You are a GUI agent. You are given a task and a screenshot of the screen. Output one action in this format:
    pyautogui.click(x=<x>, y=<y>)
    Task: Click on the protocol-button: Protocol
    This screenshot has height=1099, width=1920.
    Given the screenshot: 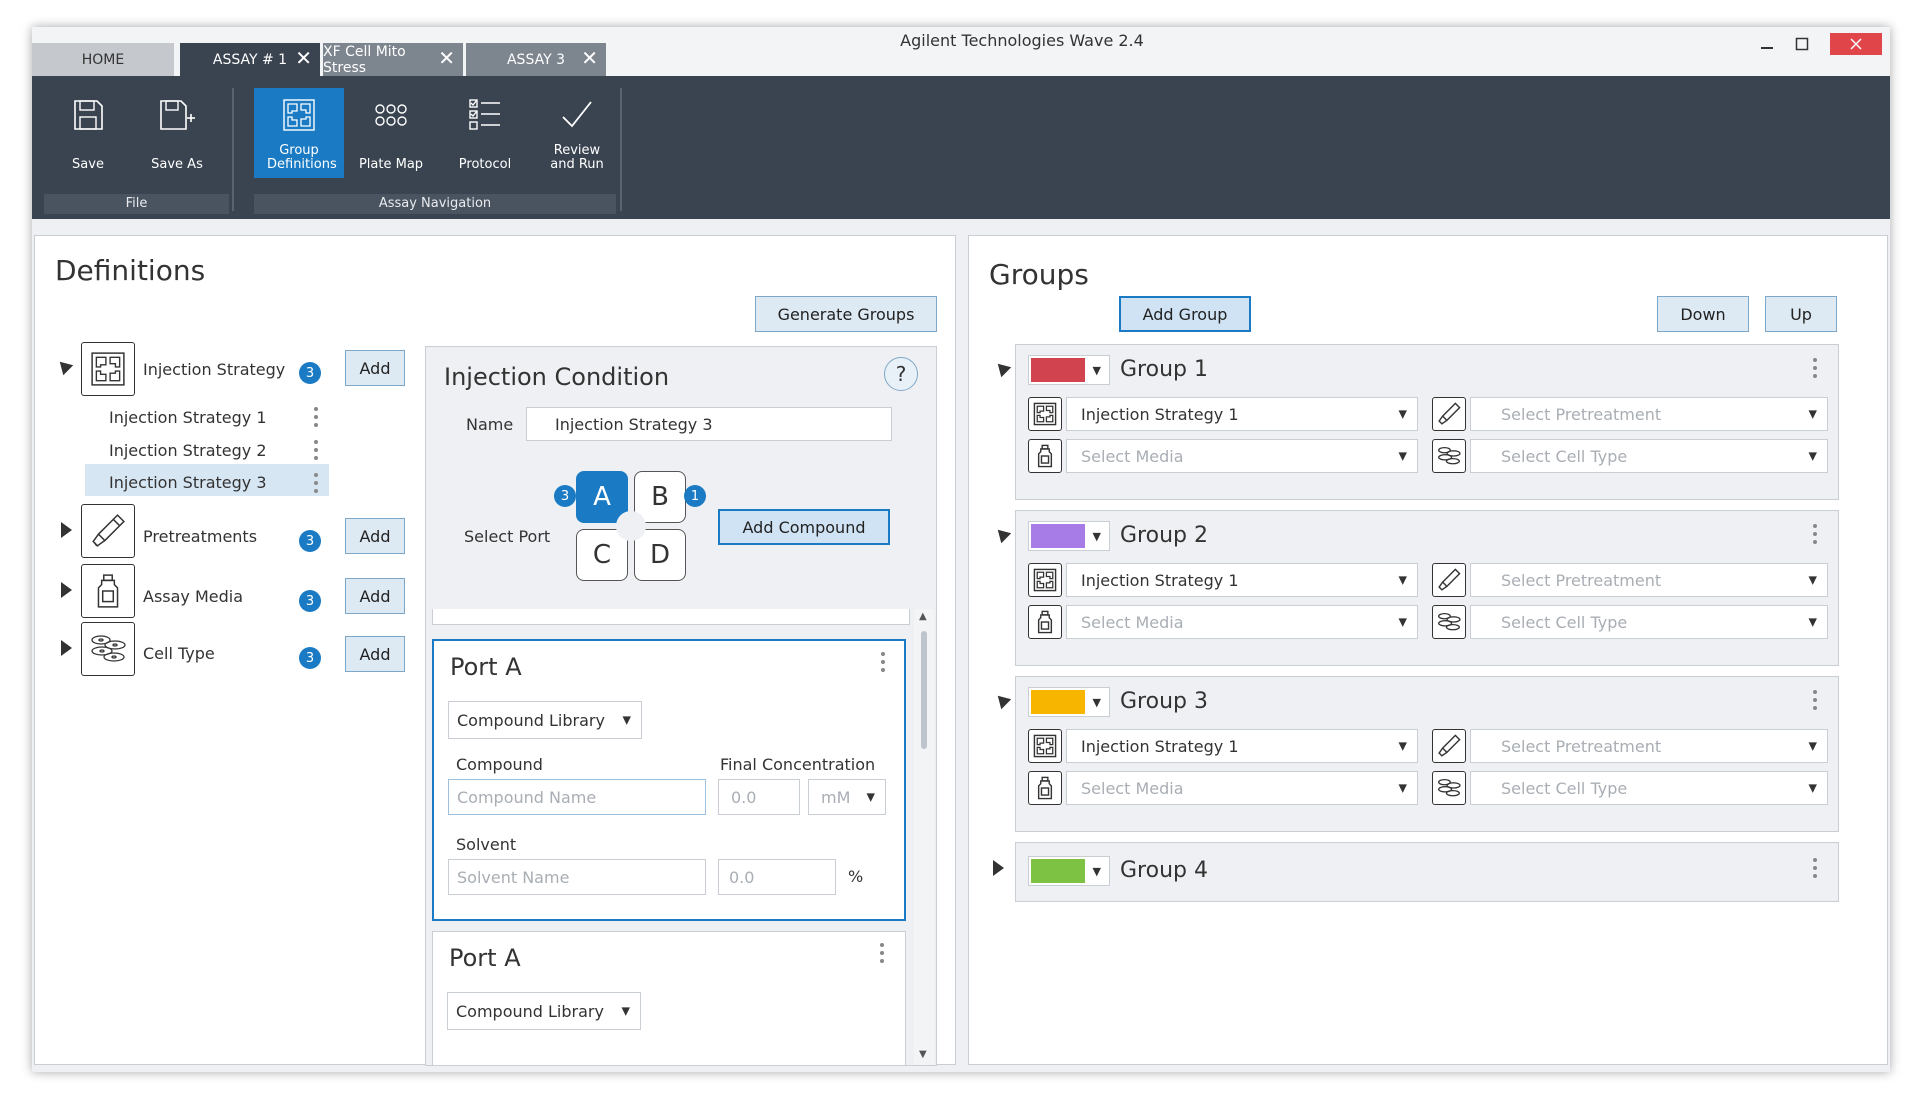 What is the action you would take?
    pyautogui.click(x=485, y=133)
    